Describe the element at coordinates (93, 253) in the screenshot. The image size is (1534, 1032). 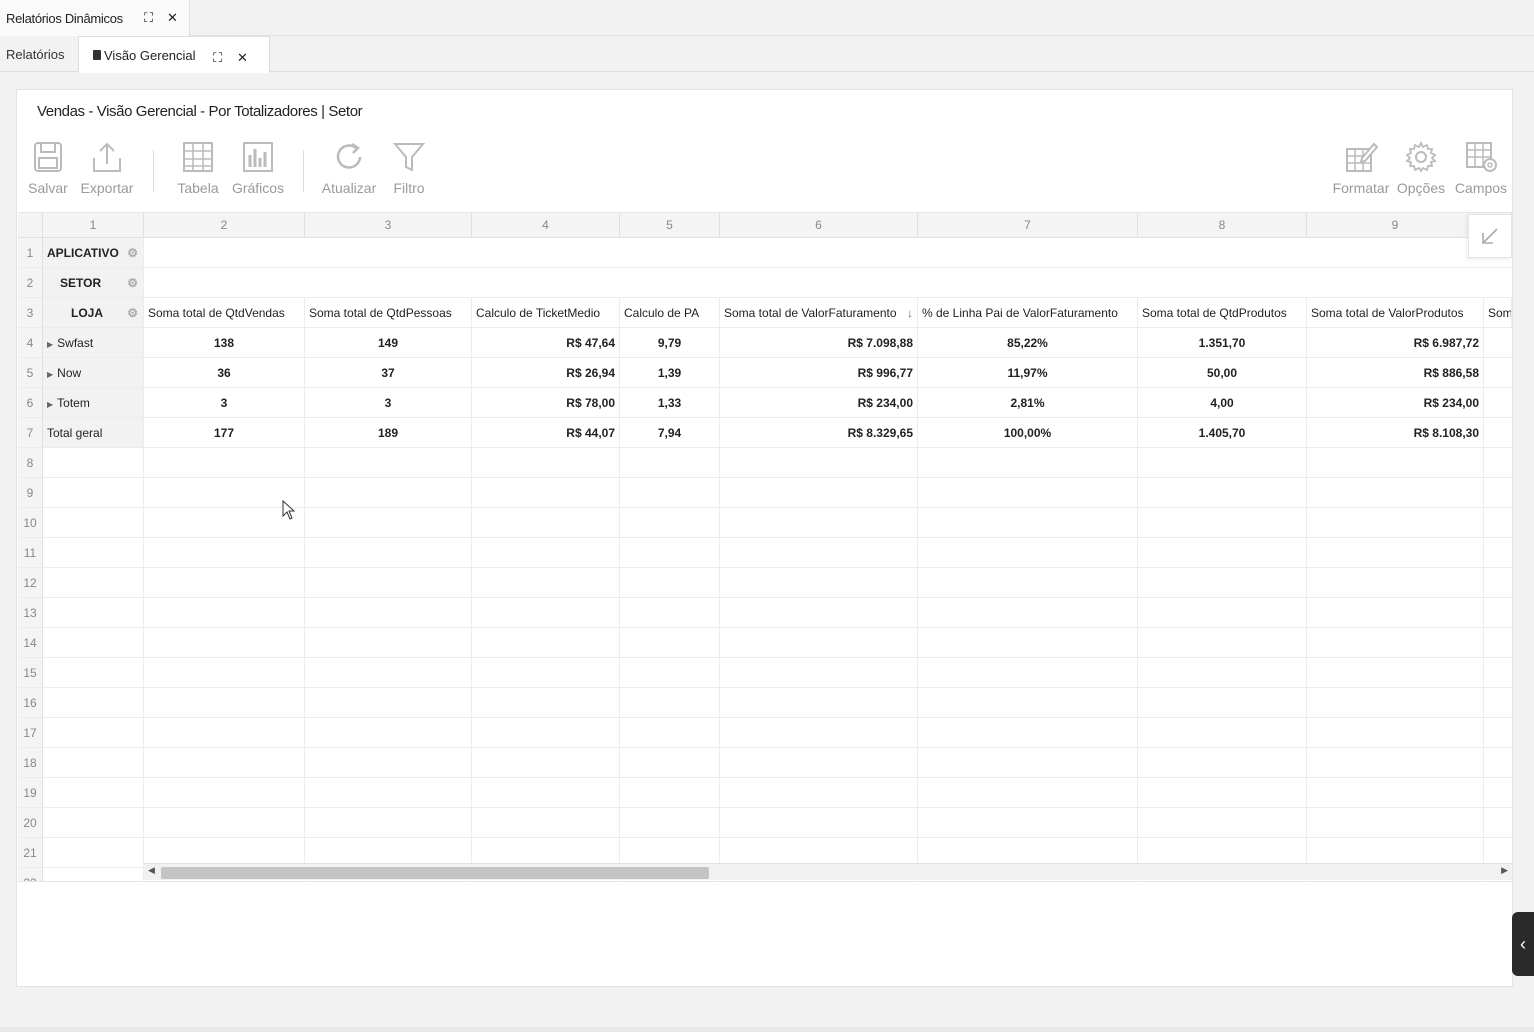
I see `field-aplicativo: APLICATIVO ⚙` at that location.